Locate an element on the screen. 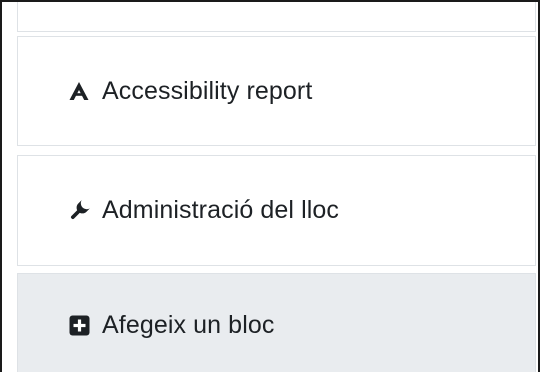  site-administration-label: Administració del lloc is located at coordinates (221, 210).